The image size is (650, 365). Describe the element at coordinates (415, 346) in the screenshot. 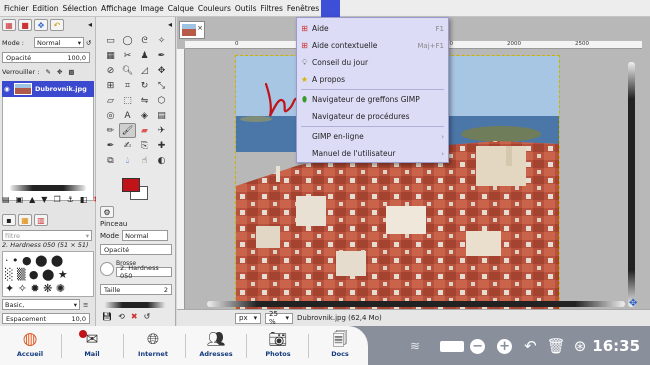

I see `wifi-icon: ≋` at that location.